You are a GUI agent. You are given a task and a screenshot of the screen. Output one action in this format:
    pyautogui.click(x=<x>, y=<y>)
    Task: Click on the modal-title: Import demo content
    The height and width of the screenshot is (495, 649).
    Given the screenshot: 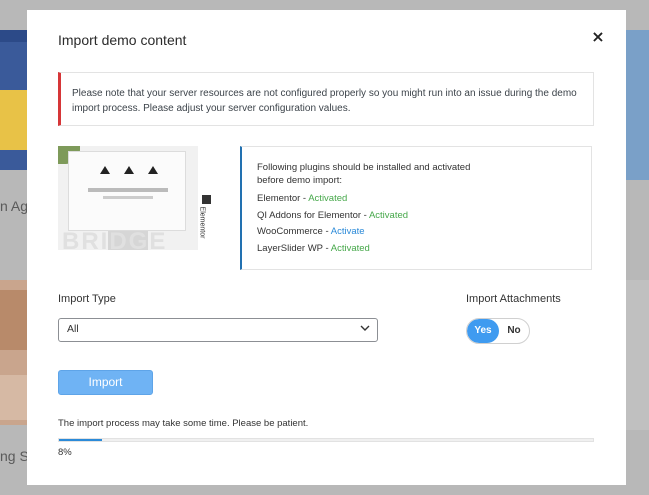 What is the action you would take?
    pyautogui.click(x=122, y=40)
    